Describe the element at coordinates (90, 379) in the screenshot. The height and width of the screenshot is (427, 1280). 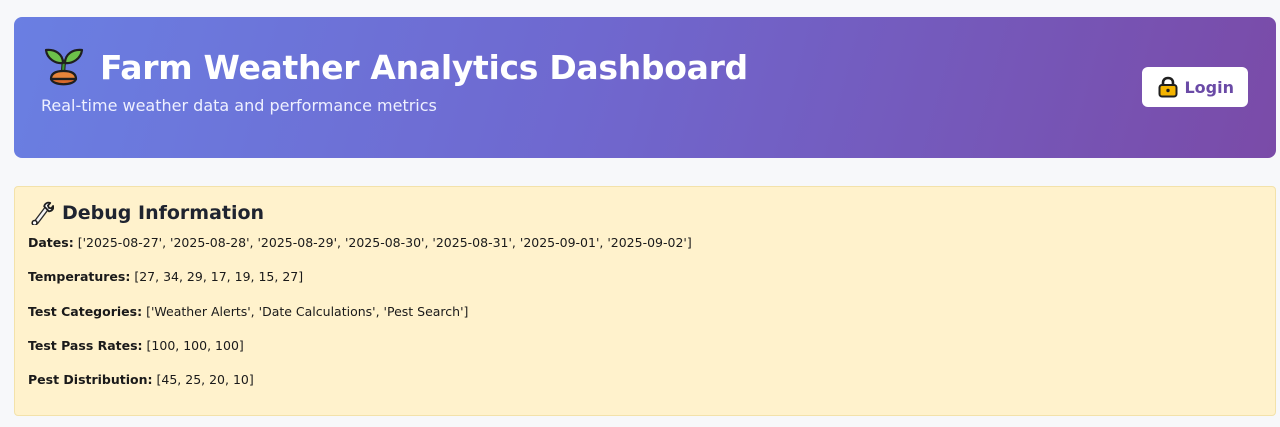
I see `debug-label: Pest Distribution:` at that location.